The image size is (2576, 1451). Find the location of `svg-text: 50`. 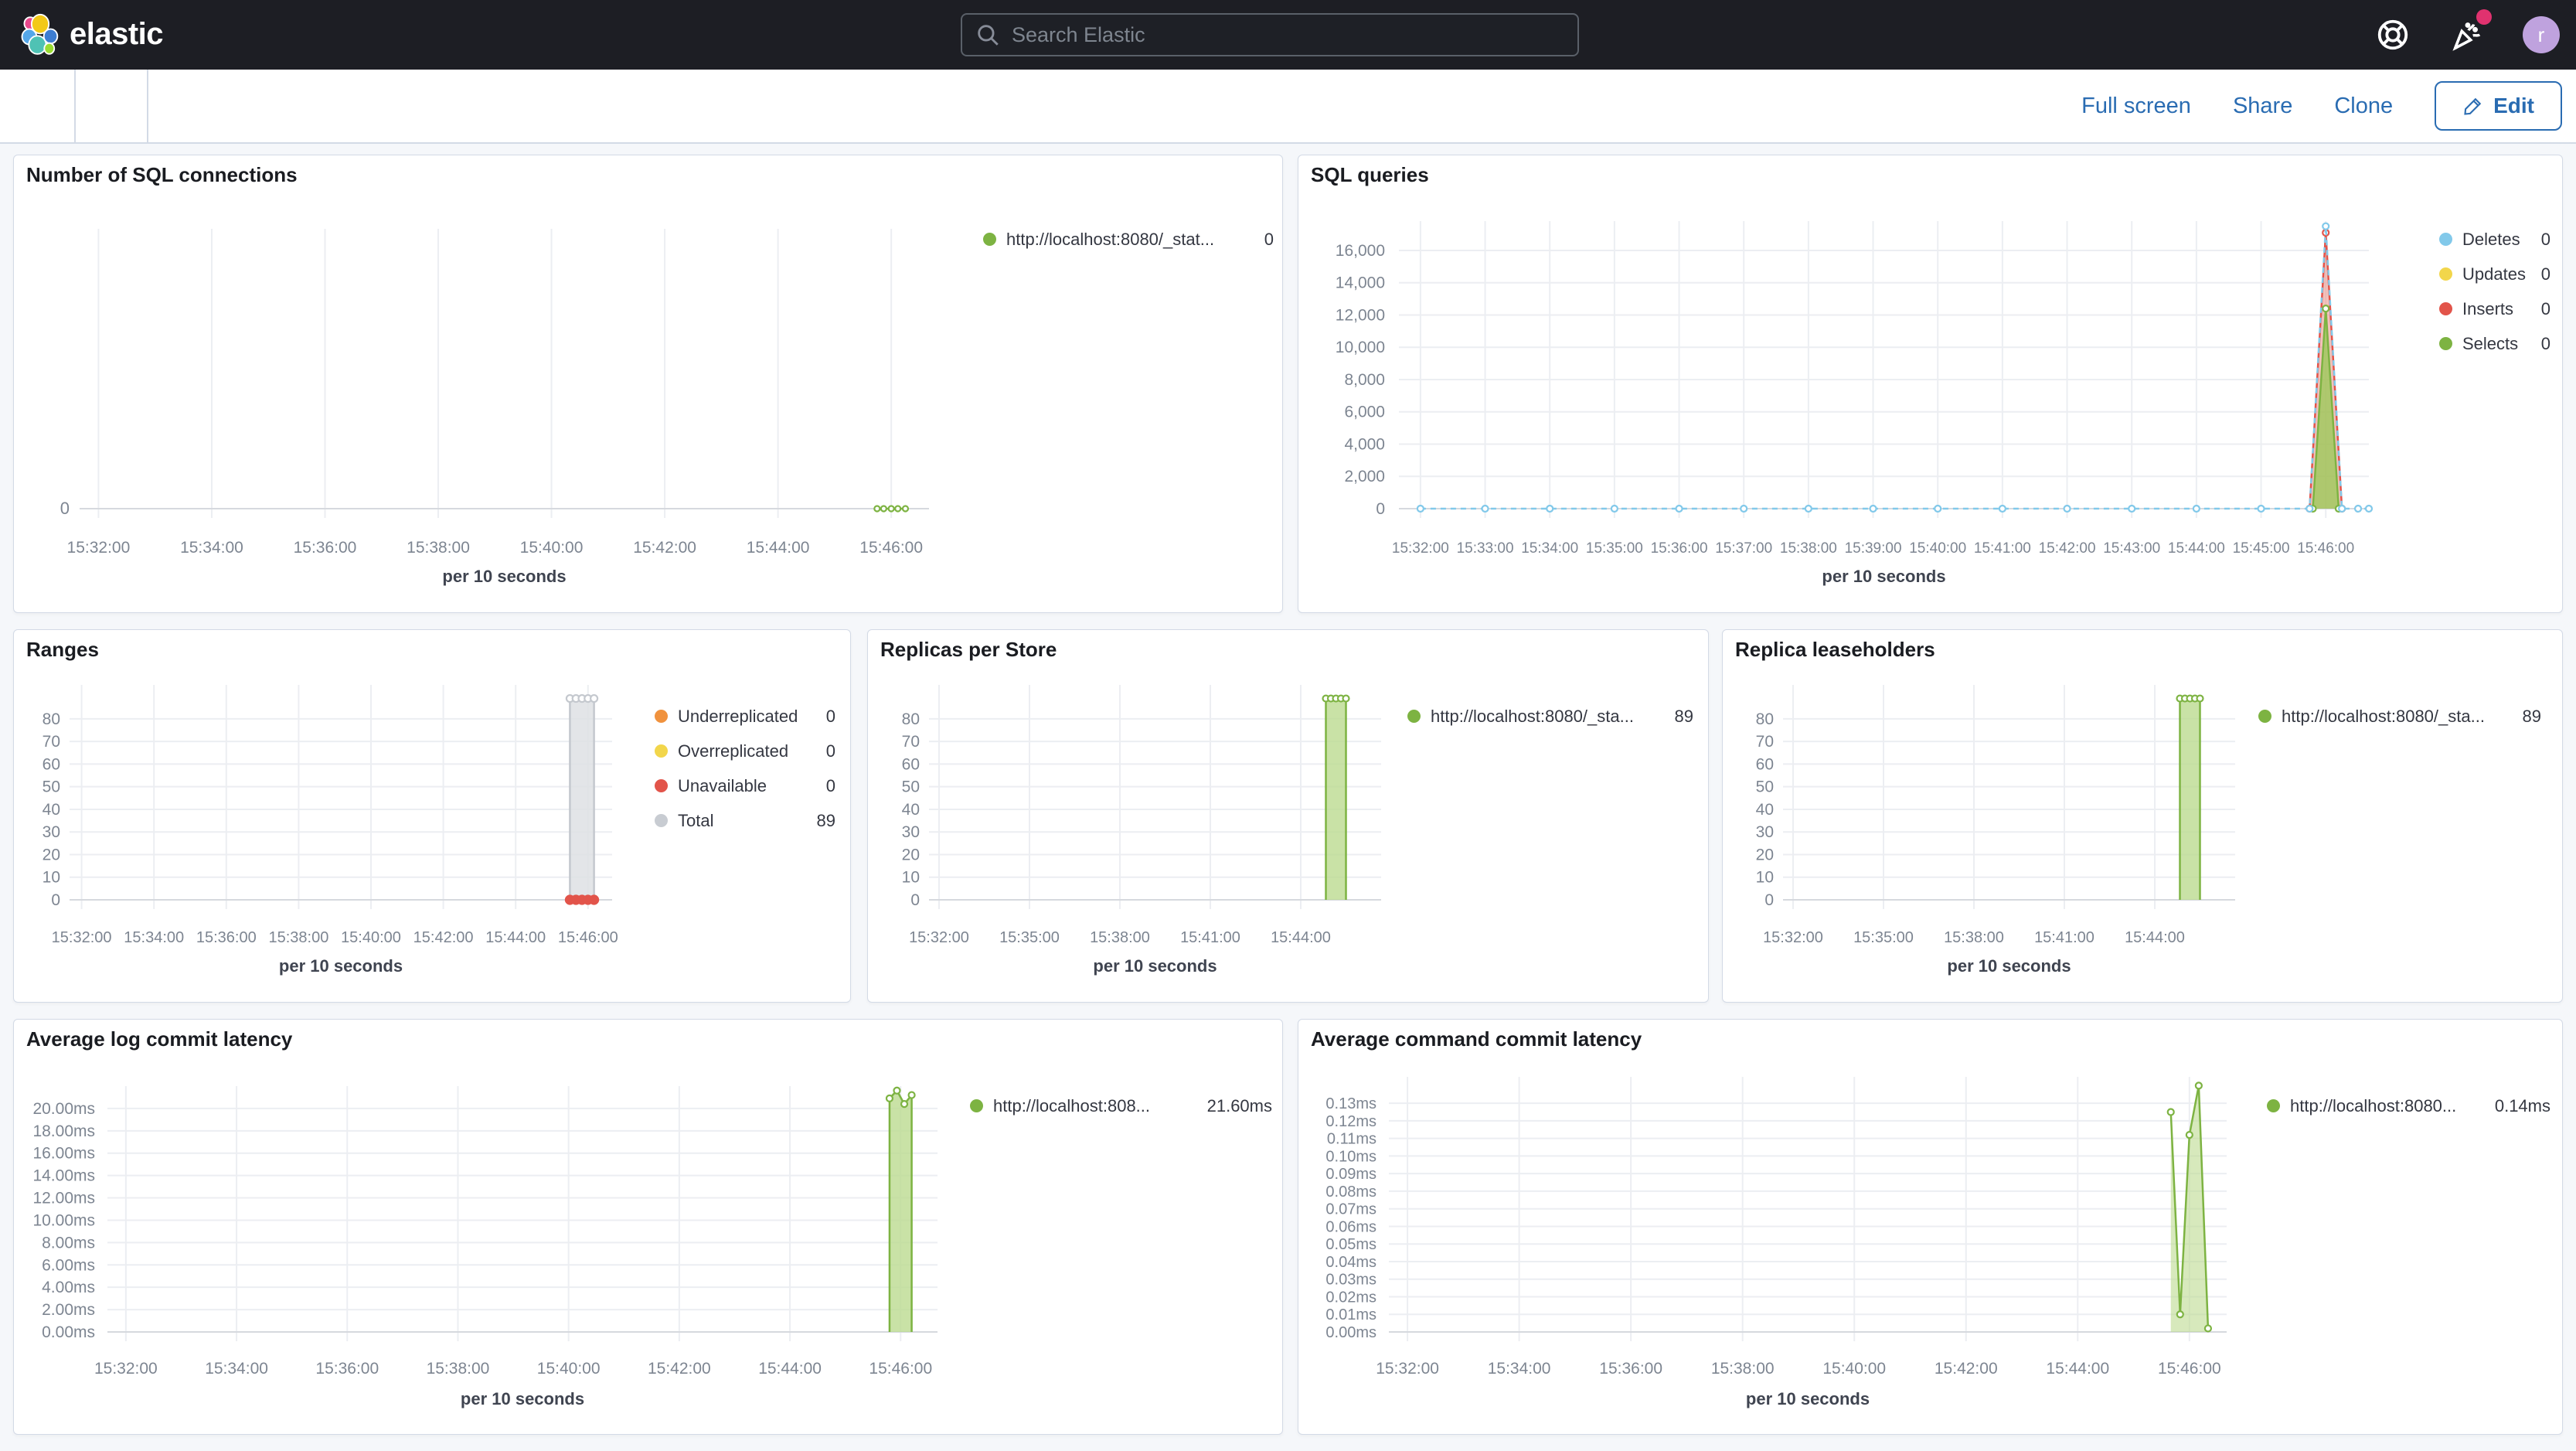

svg-text: 50 is located at coordinates (51, 787).